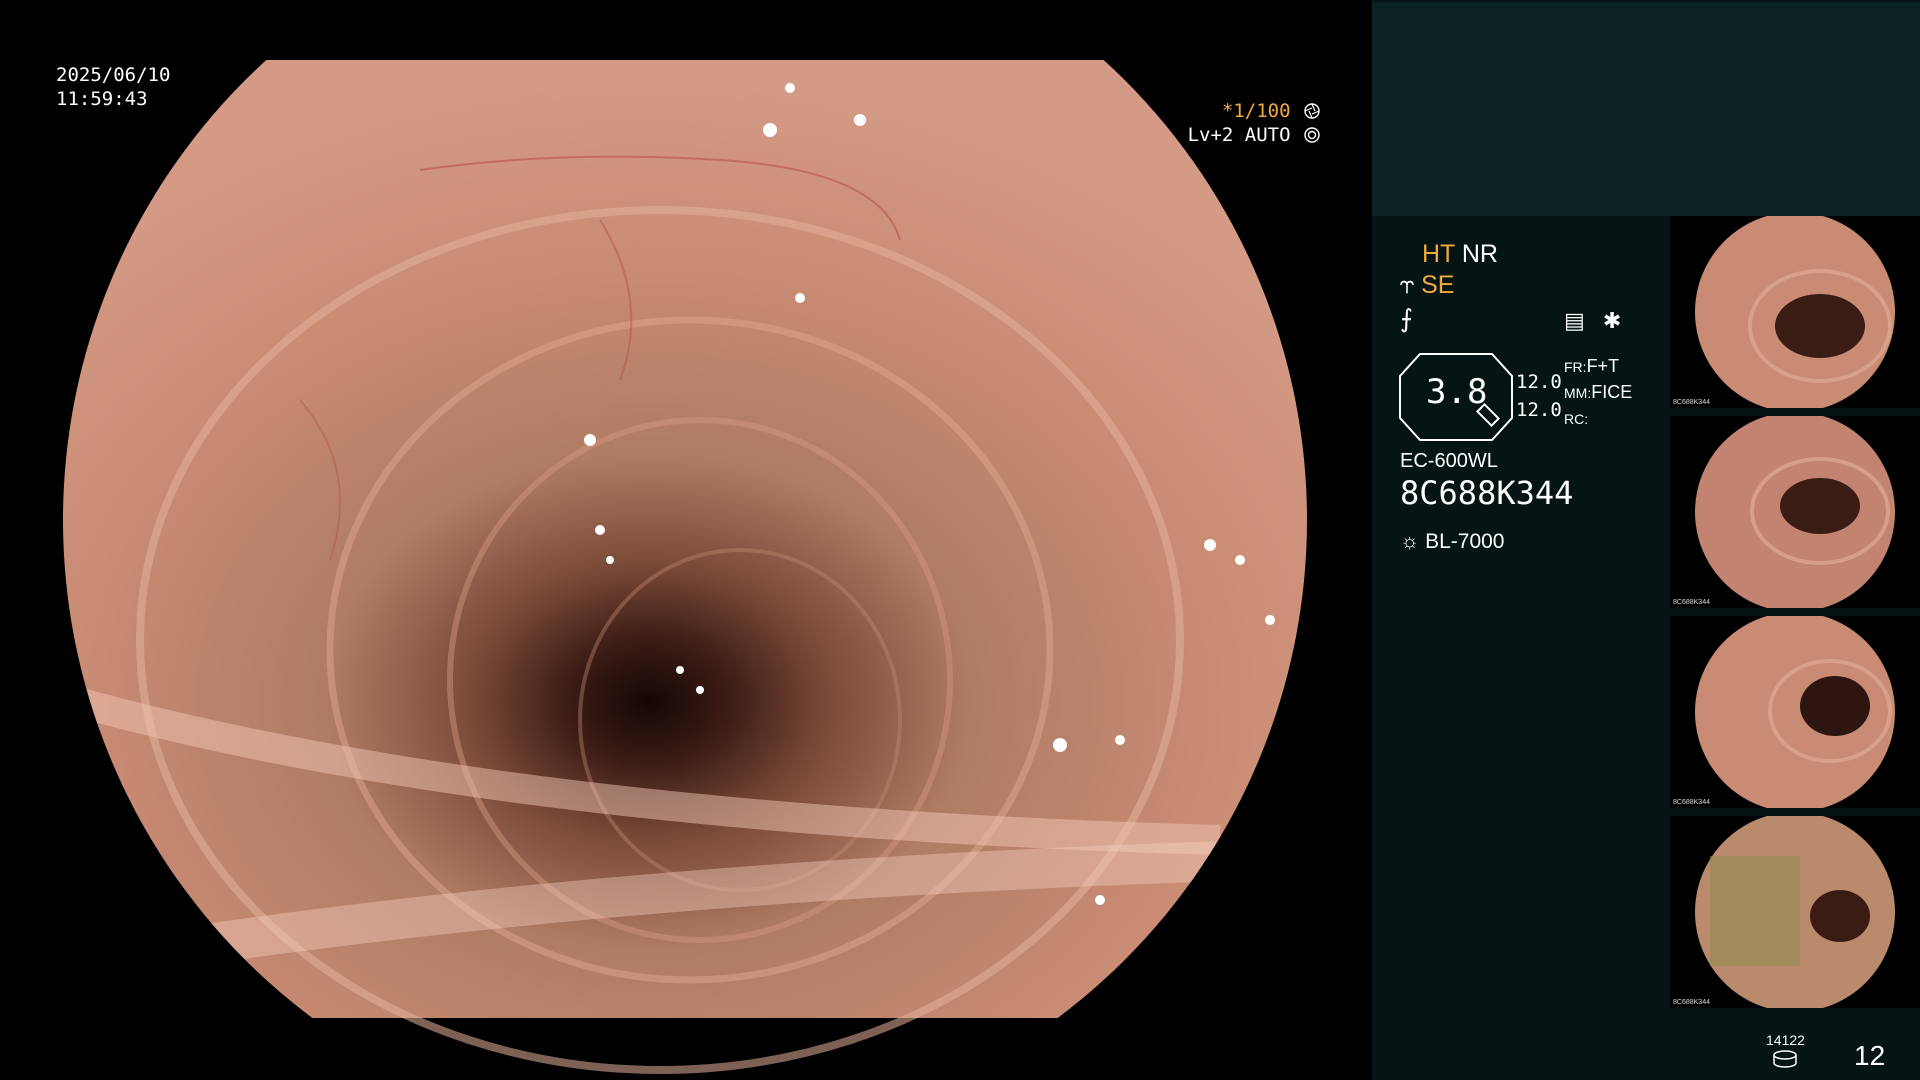 This screenshot has width=1920, height=1080. I want to click on disk-icon, so click(1785, 1059).